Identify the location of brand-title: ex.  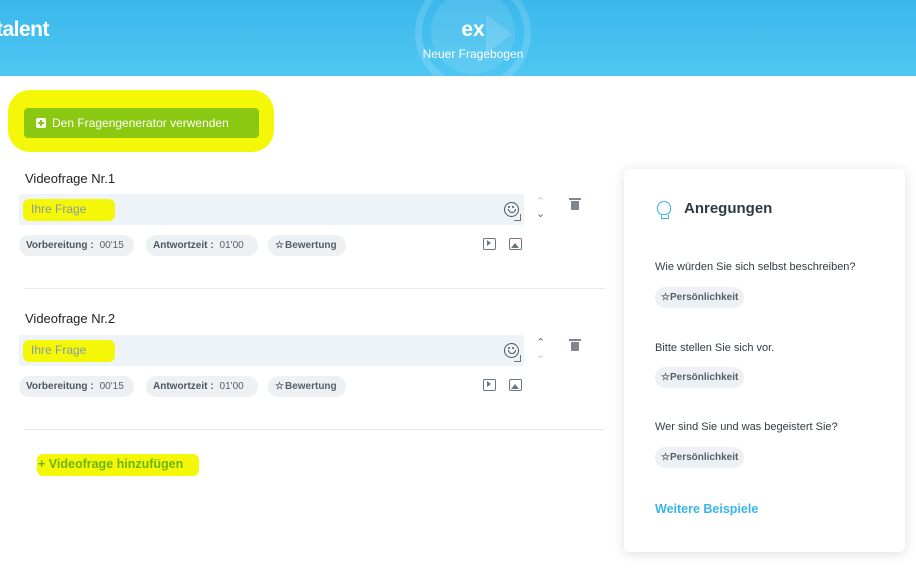
(473, 29).